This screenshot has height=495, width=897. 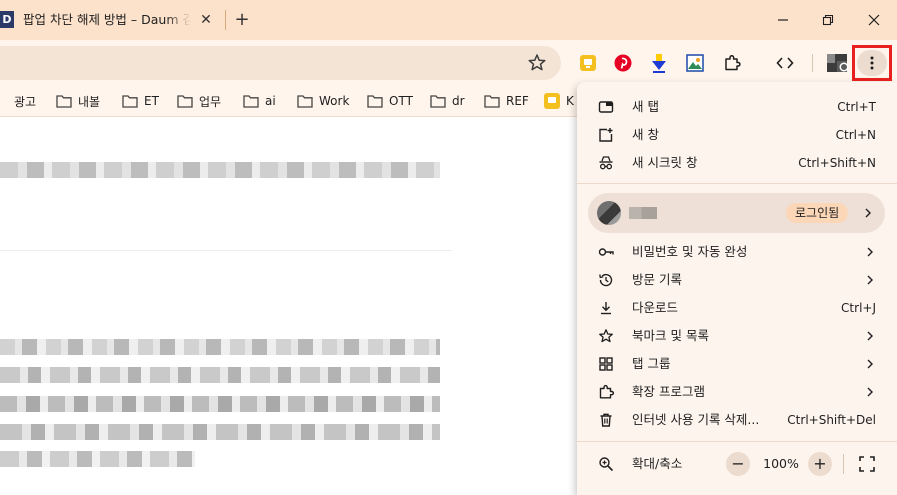 I want to click on profile-name-blurred, so click(x=643, y=213).